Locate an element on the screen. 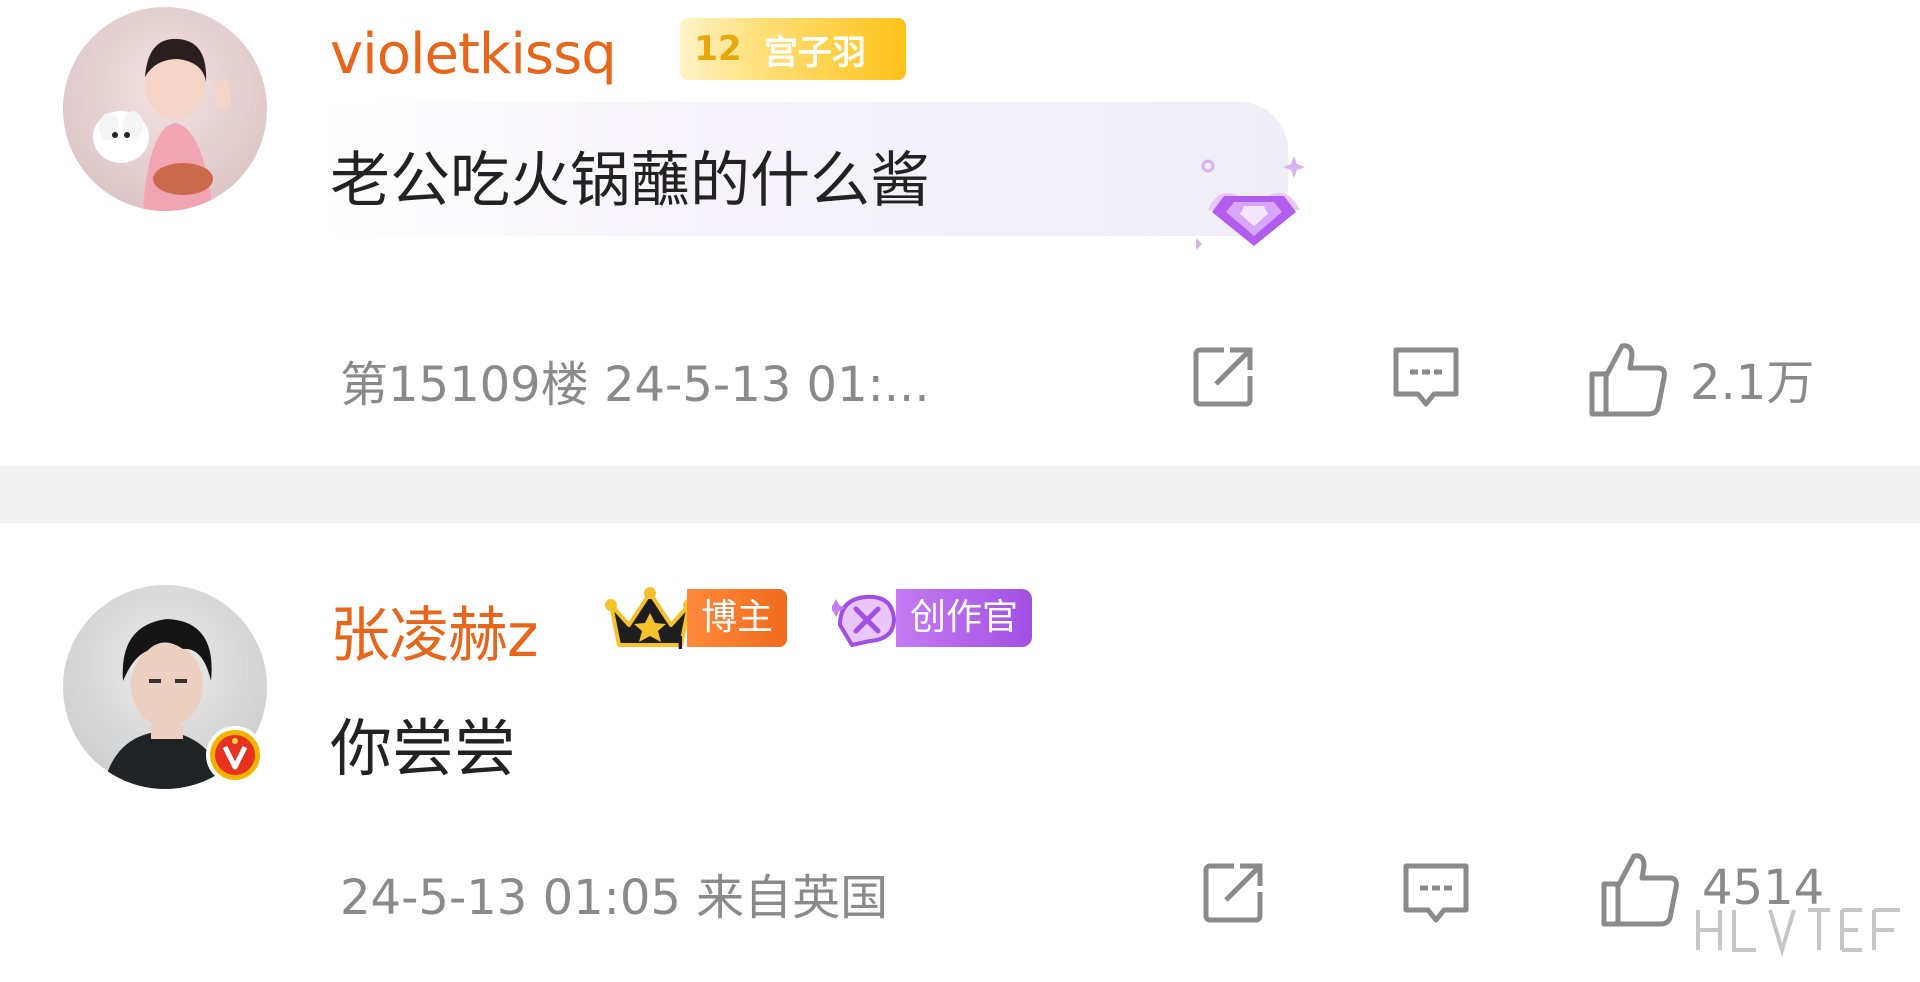 Image resolution: width=1920 pixels, height=982 pixels. level-badge: 12 宫子羽 is located at coordinates (793, 49).